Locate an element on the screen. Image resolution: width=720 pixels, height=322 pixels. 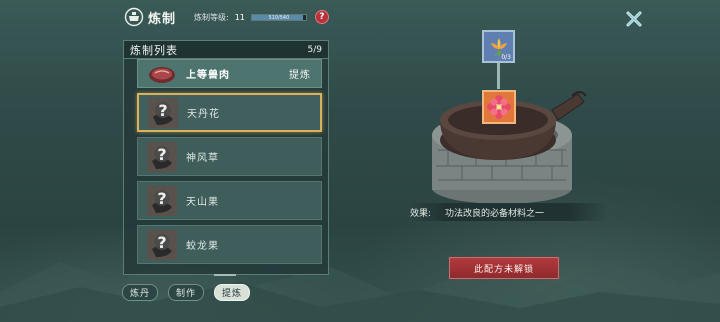
help-button: ? is located at coordinates (321, 17).